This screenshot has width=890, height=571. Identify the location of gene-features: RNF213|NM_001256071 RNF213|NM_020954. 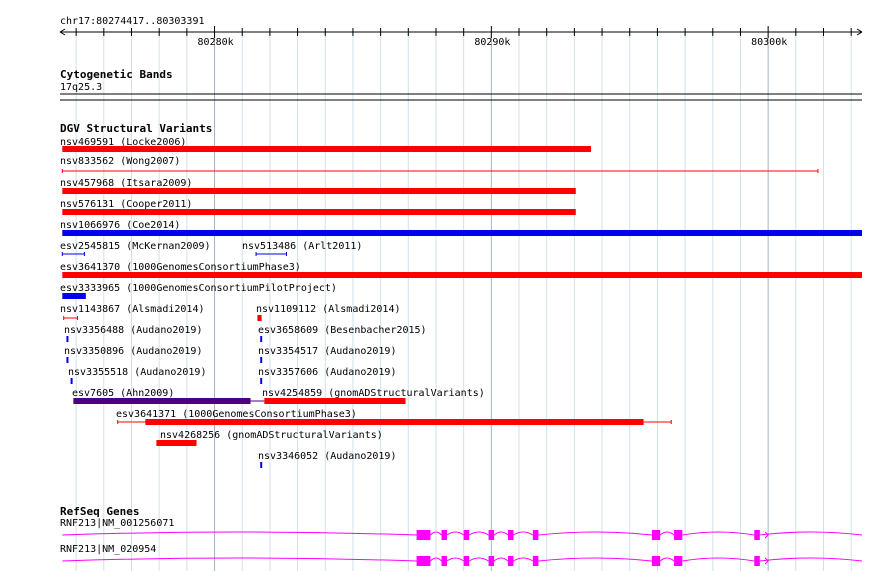
(461, 542).